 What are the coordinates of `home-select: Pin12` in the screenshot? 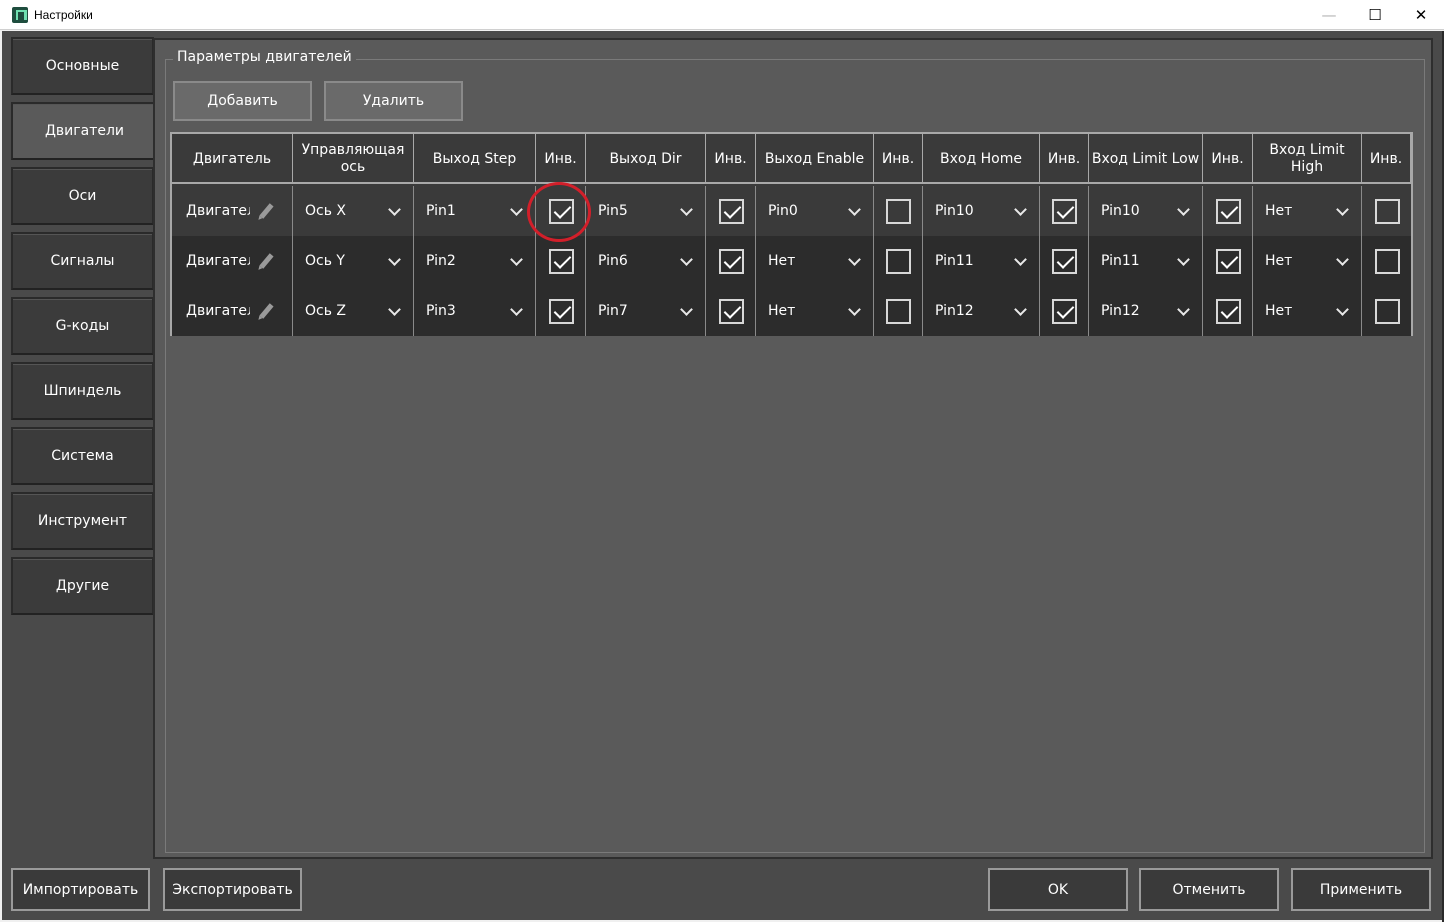 It's located at (981, 311).